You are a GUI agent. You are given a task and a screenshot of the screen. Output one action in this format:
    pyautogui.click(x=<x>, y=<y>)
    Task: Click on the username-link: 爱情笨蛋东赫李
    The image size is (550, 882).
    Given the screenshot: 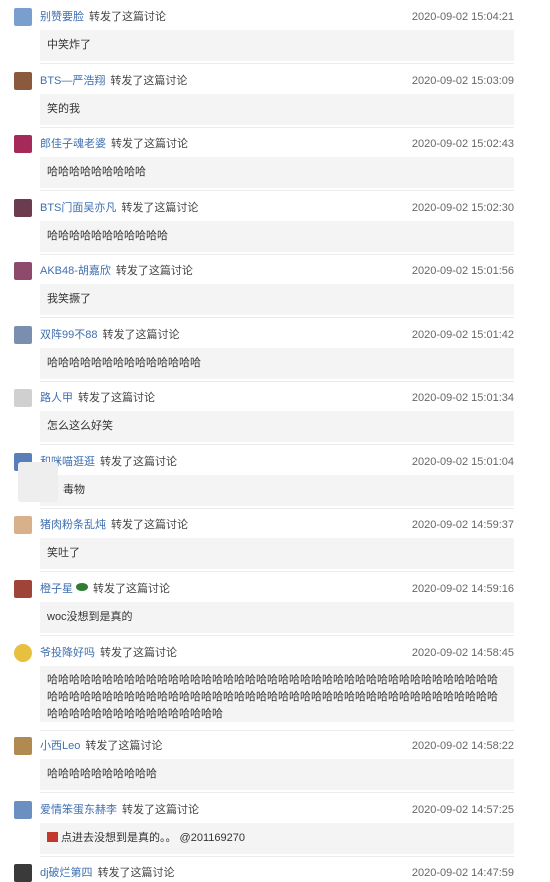 What is the action you would take?
    pyautogui.click(x=78, y=810)
    